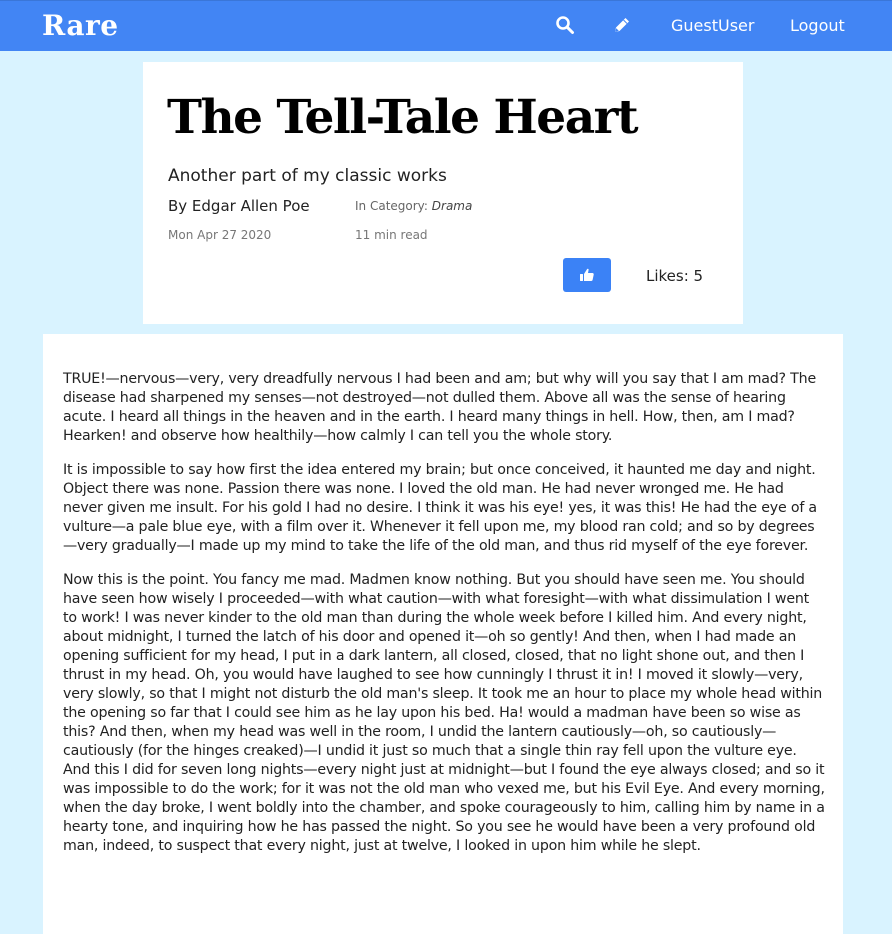  What do you see at coordinates (80, 25) in the screenshot?
I see `brand-logo: Rare` at bounding box center [80, 25].